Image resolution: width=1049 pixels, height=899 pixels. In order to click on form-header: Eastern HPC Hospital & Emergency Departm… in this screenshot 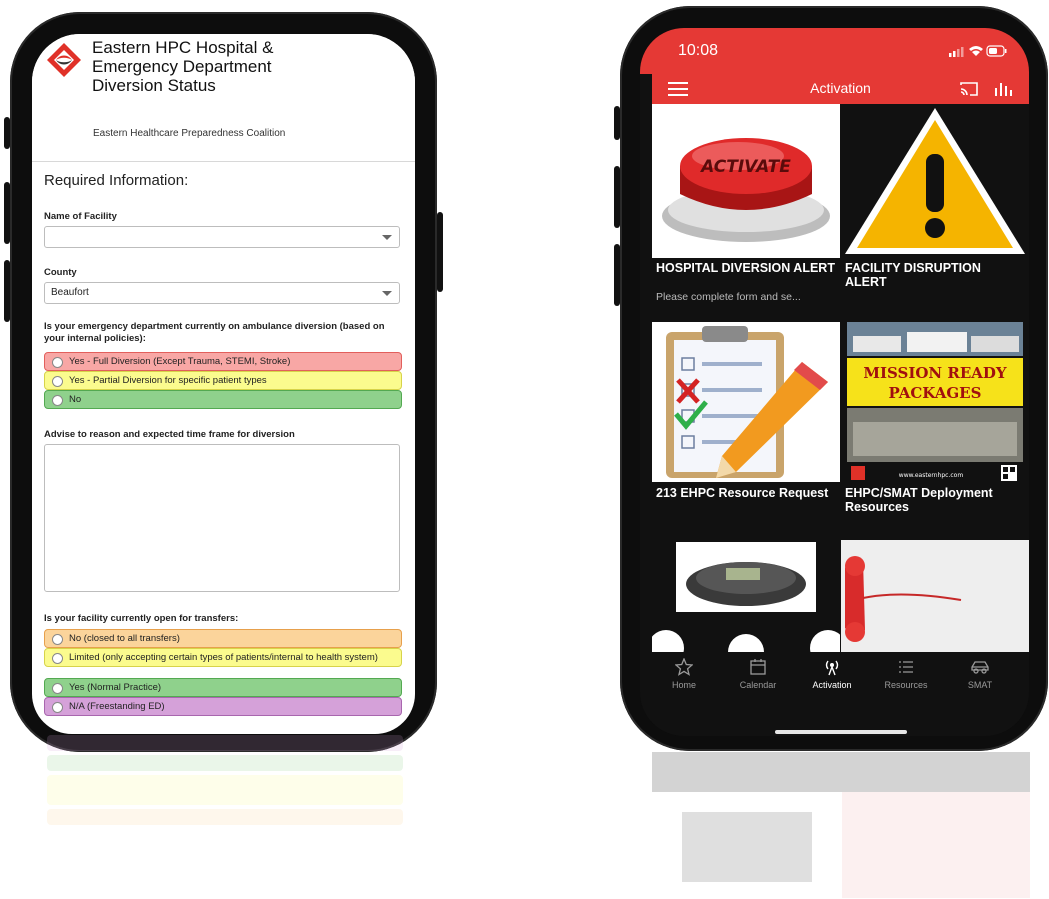, I will do `click(223, 98)`.